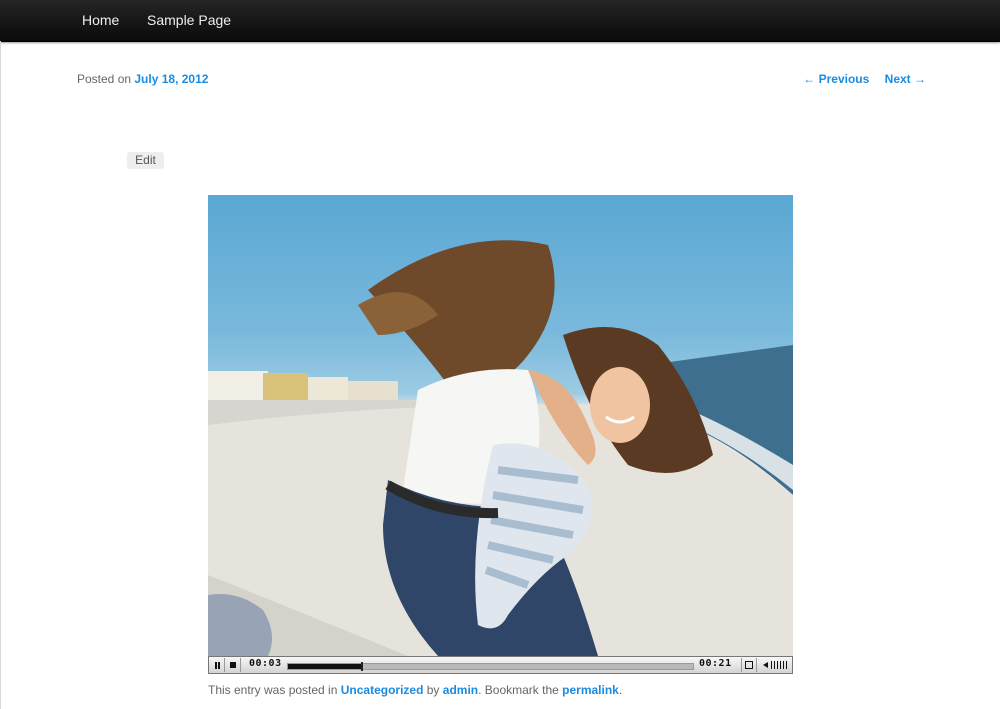 The width and height of the screenshot is (1000, 709). I want to click on stop-icon, so click(233, 665).